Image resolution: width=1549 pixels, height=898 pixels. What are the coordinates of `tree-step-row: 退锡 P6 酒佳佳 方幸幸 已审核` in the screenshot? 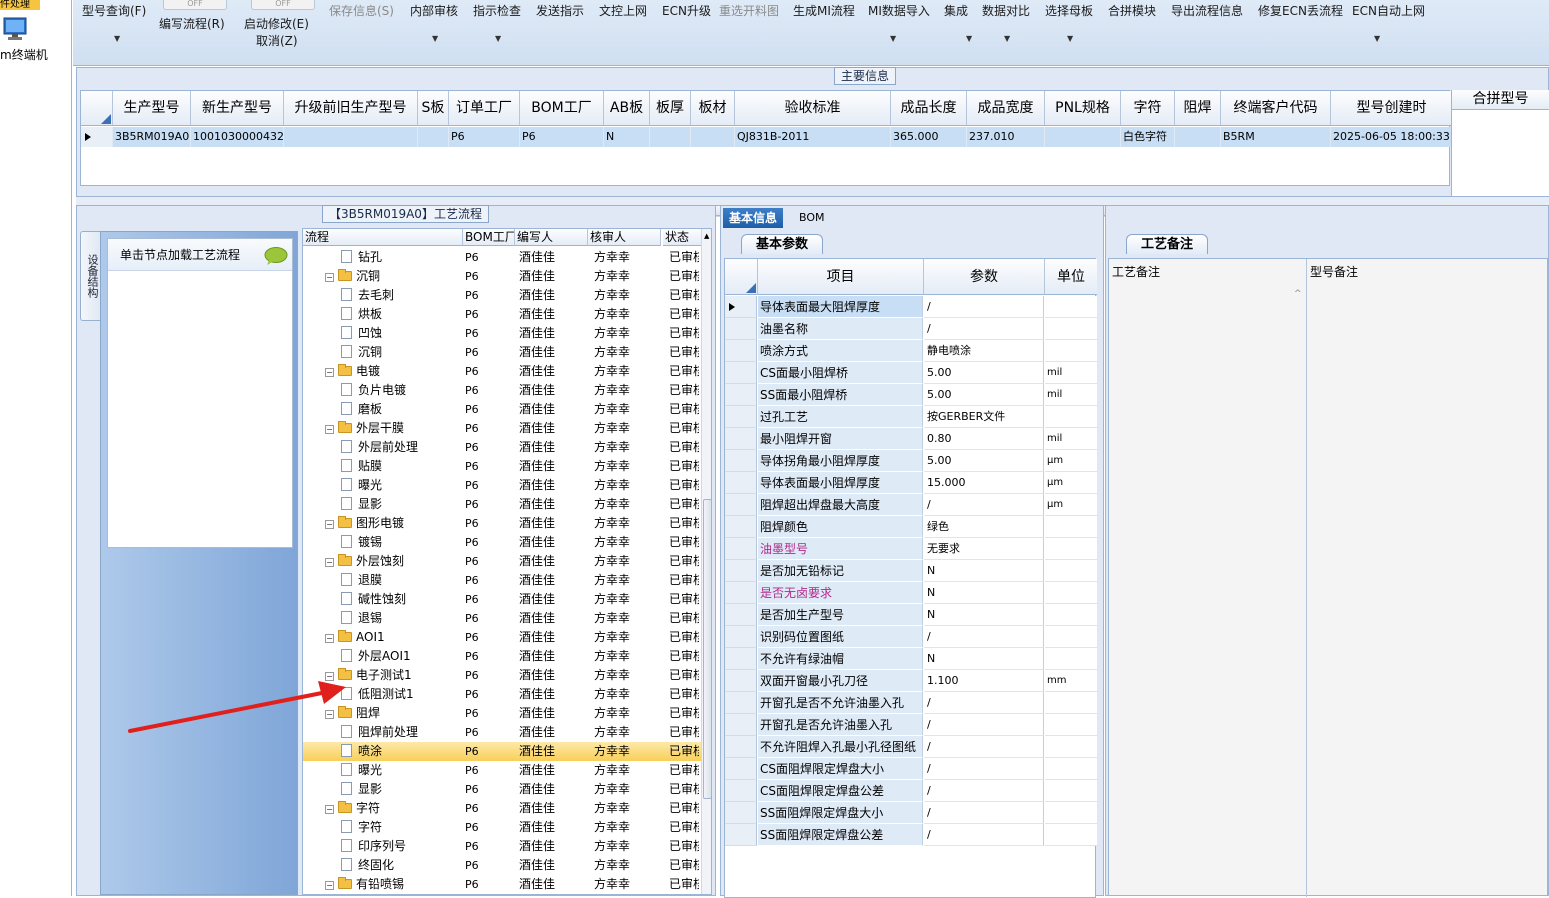 It's located at (503, 618).